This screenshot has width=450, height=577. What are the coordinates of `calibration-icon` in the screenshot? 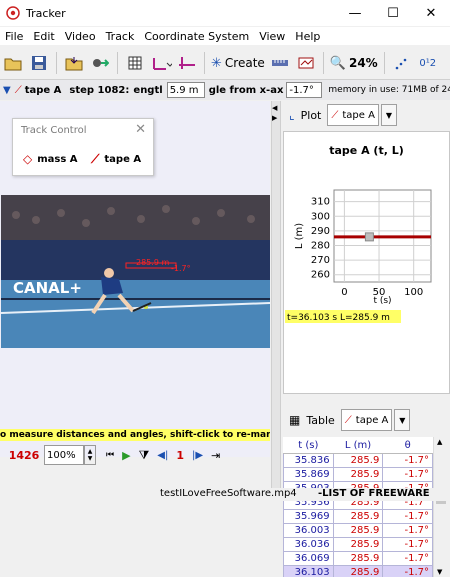 It's located at (306, 63).